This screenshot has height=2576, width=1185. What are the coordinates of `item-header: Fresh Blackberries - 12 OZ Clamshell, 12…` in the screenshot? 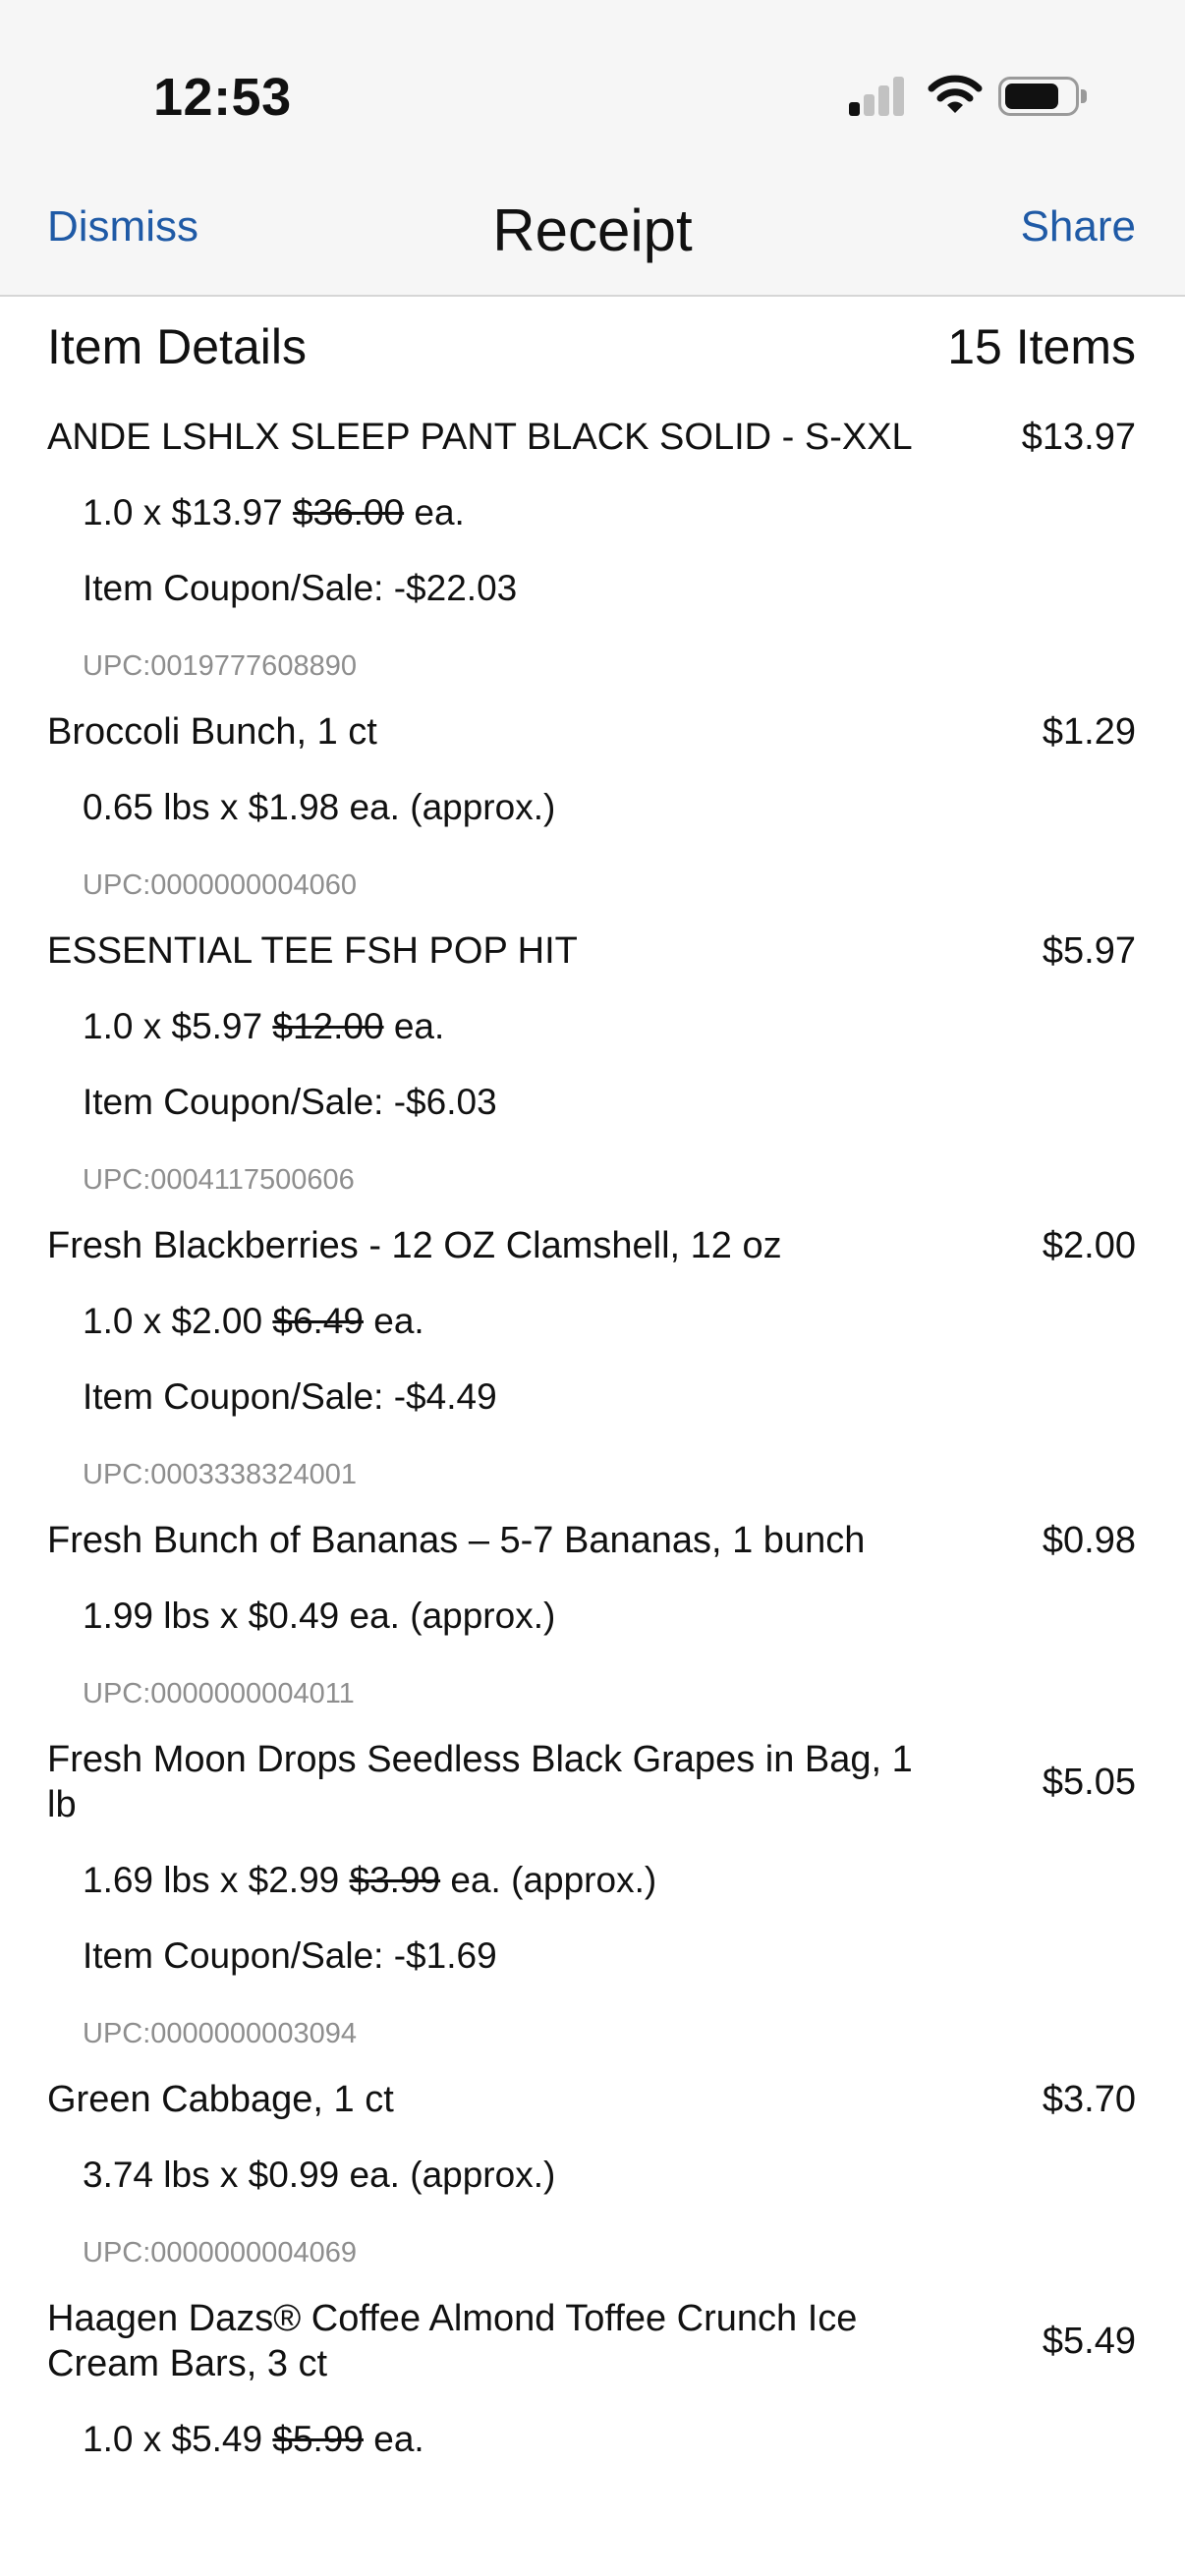 It's located at (592, 1234).